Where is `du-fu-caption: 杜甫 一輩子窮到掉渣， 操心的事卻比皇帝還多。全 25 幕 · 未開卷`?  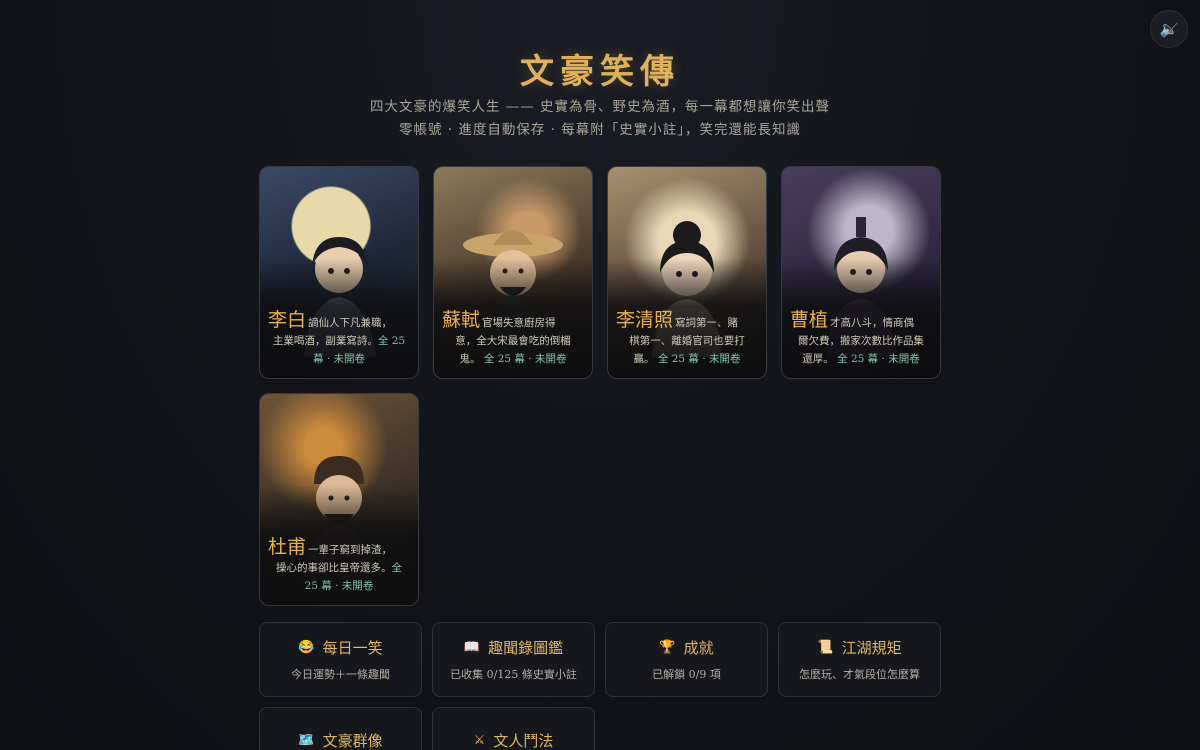 du-fu-caption: 杜甫 一輩子窮到掉渣， 操心的事卻比皇帝還多。全 25 幕 · 未開卷 is located at coordinates (335, 564).